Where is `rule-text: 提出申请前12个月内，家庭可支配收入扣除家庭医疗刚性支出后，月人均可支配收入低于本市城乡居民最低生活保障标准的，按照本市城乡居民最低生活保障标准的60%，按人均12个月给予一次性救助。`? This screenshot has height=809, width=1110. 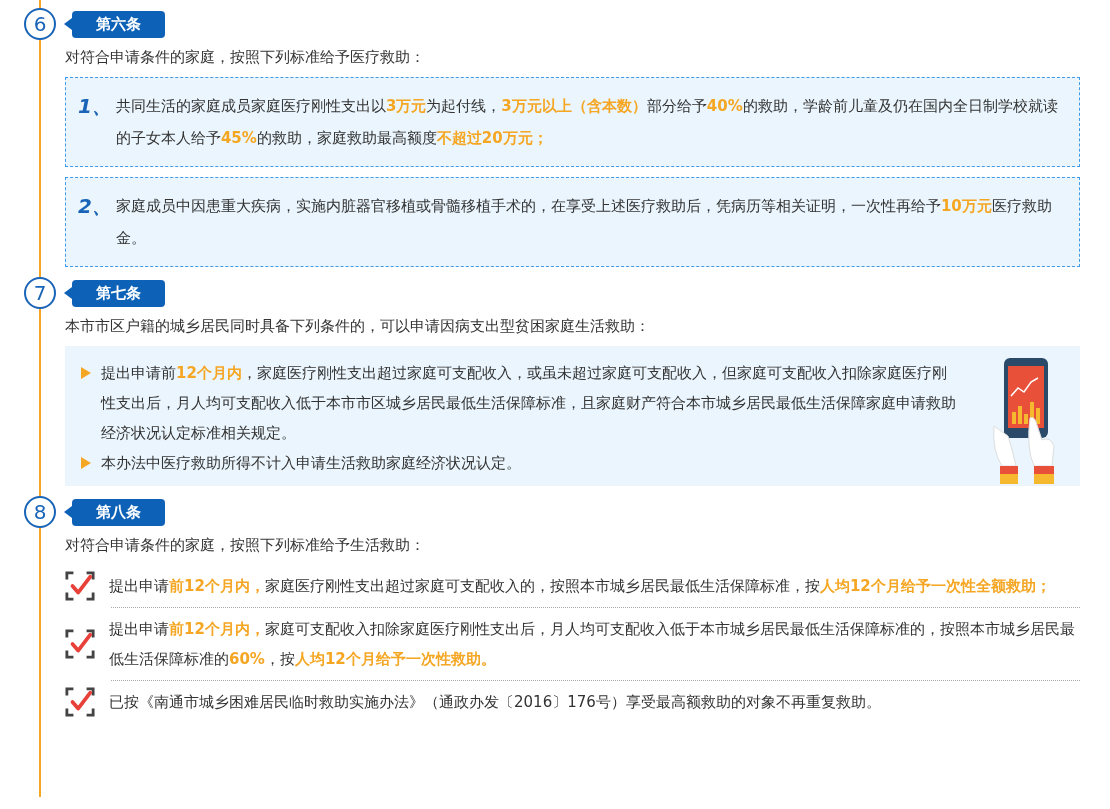 rule-text: 提出申请前12个月内，家庭可支配收入扣除家庭医疗刚性支出后，月人均可支配收入低于本市城乡居民最低生活保障标准的，按照本市城乡居民最低生活保障标准的60%，按人均12个月给予一次性救助。 is located at coordinates (592, 644).